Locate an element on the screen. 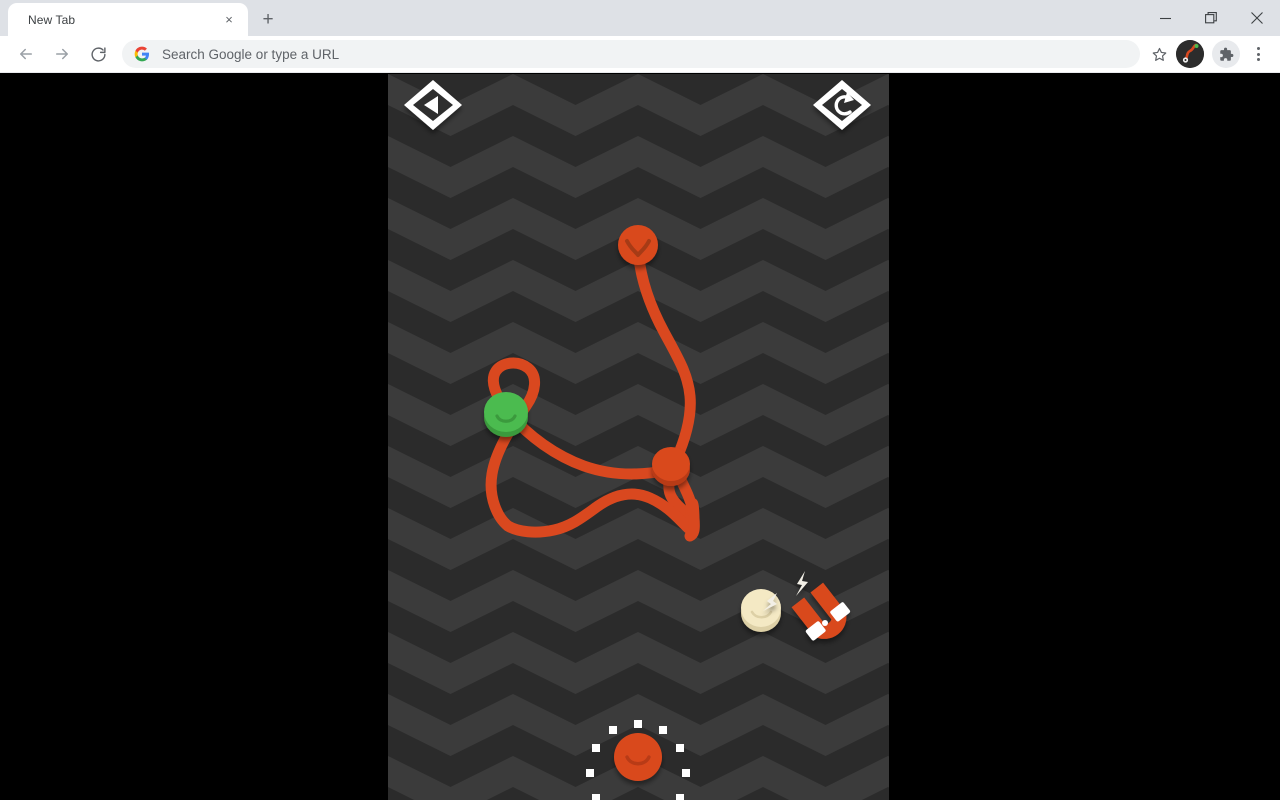 Image resolution: width=1280 pixels, height=800 pixels. three-dot-menu-icon is located at coordinates (1258, 54).